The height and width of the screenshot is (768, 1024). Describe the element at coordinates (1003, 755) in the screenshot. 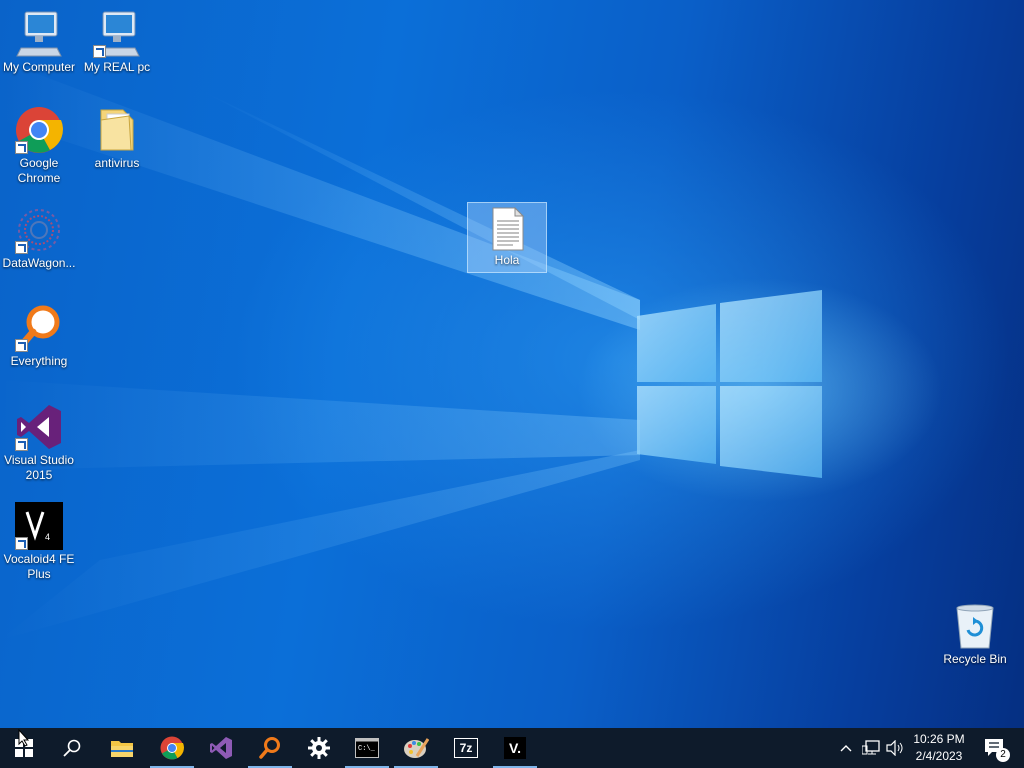

I see `notification-badge: 2` at that location.